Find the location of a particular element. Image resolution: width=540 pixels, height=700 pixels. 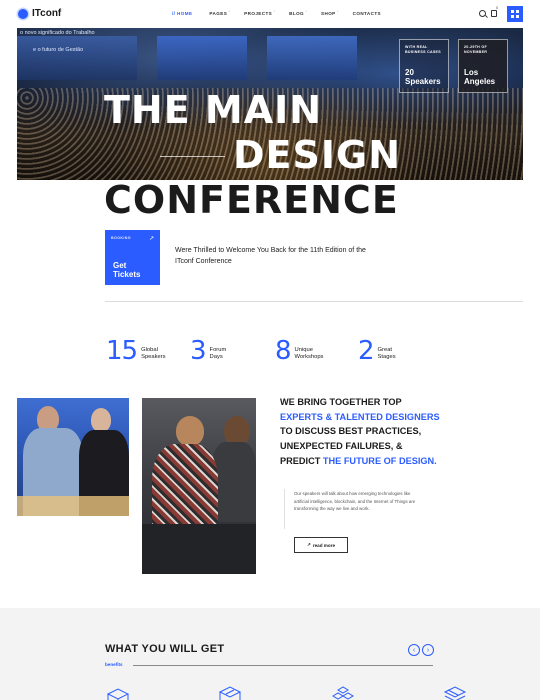

headline-line-2: DESIGN is located at coordinates (317, 155).